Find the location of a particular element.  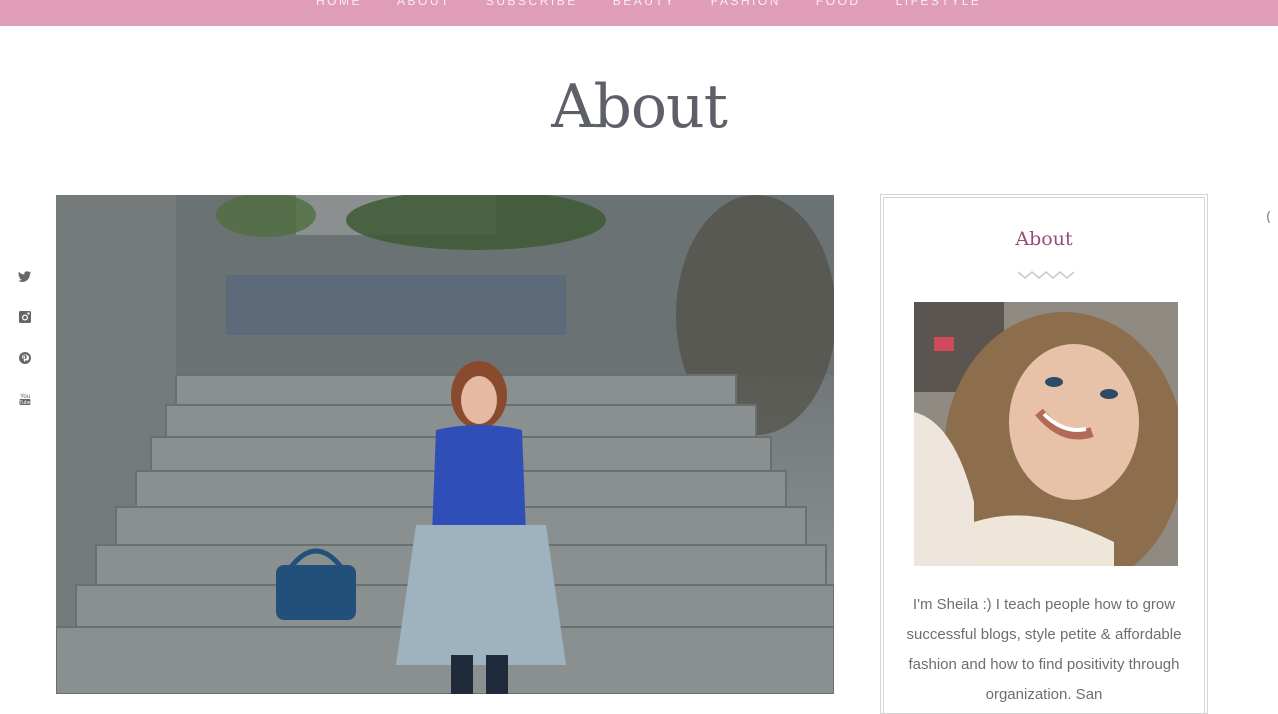

widget-title: About is located at coordinates (1044, 239).